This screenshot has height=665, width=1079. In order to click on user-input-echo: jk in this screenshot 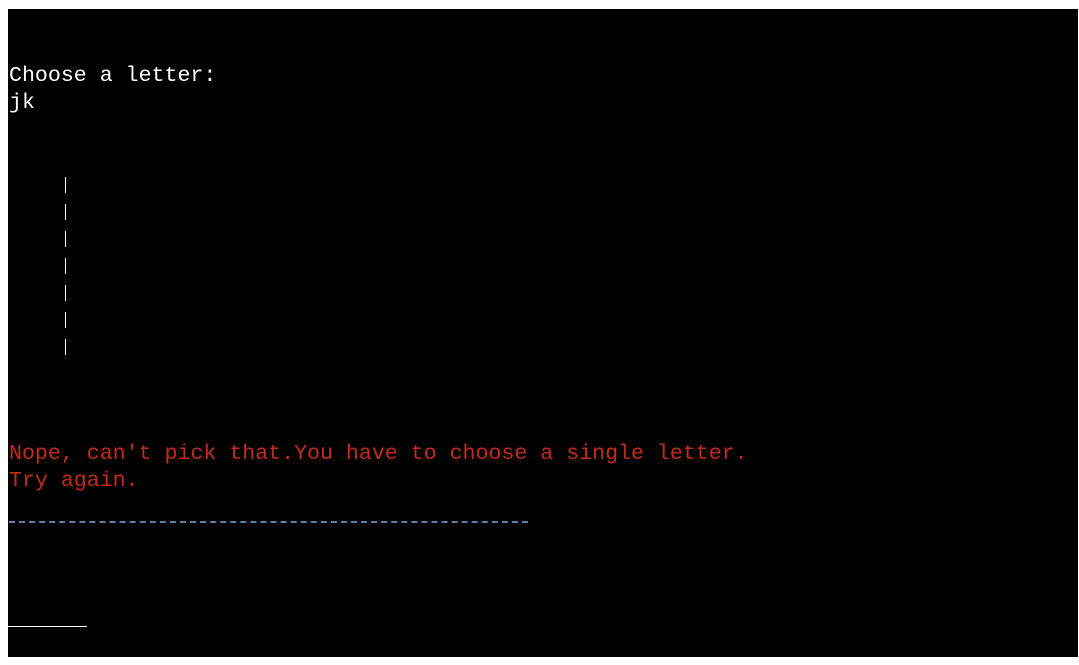, I will do `click(22, 103)`.